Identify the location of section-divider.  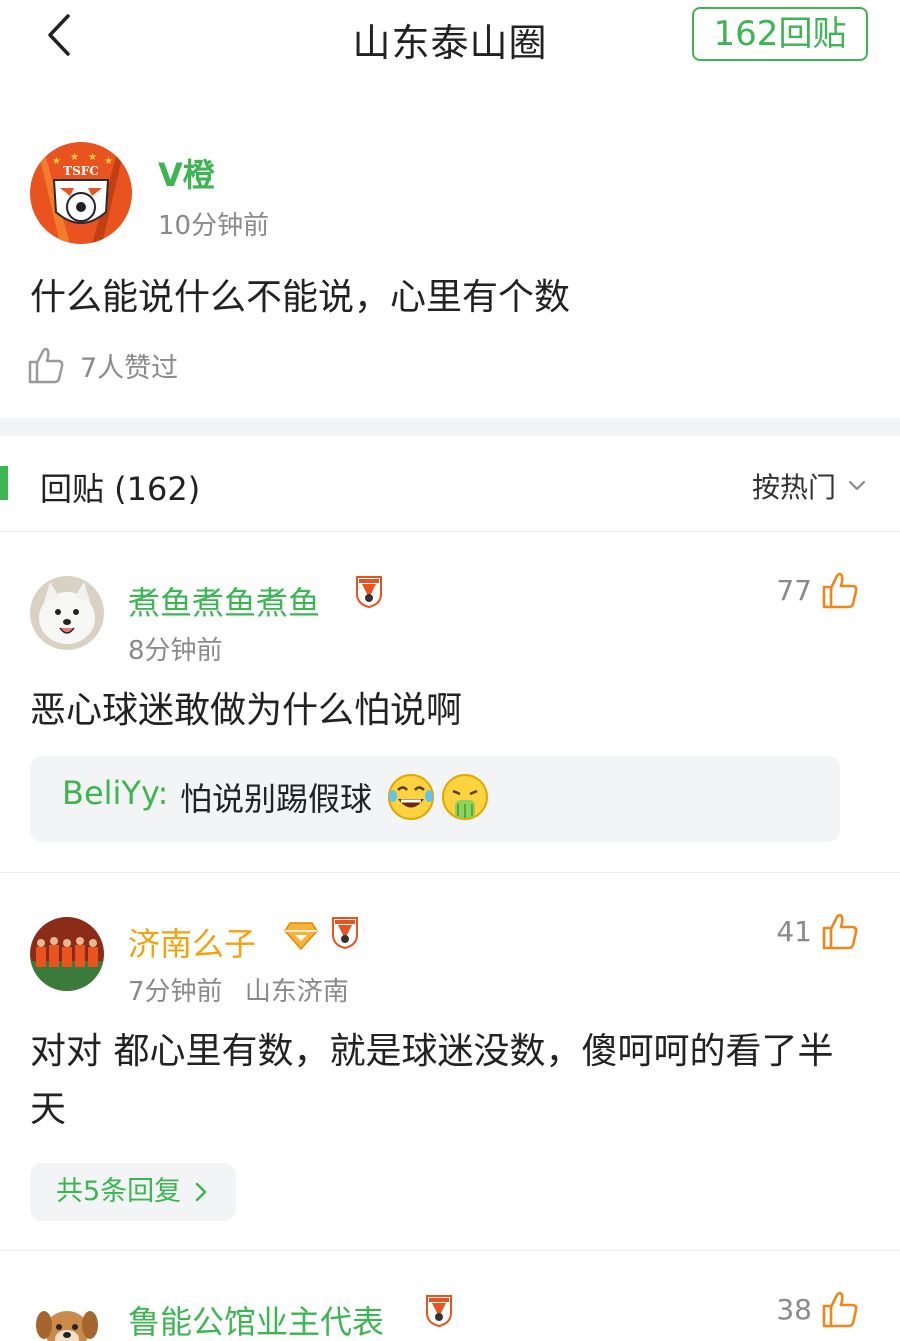
(450, 427).